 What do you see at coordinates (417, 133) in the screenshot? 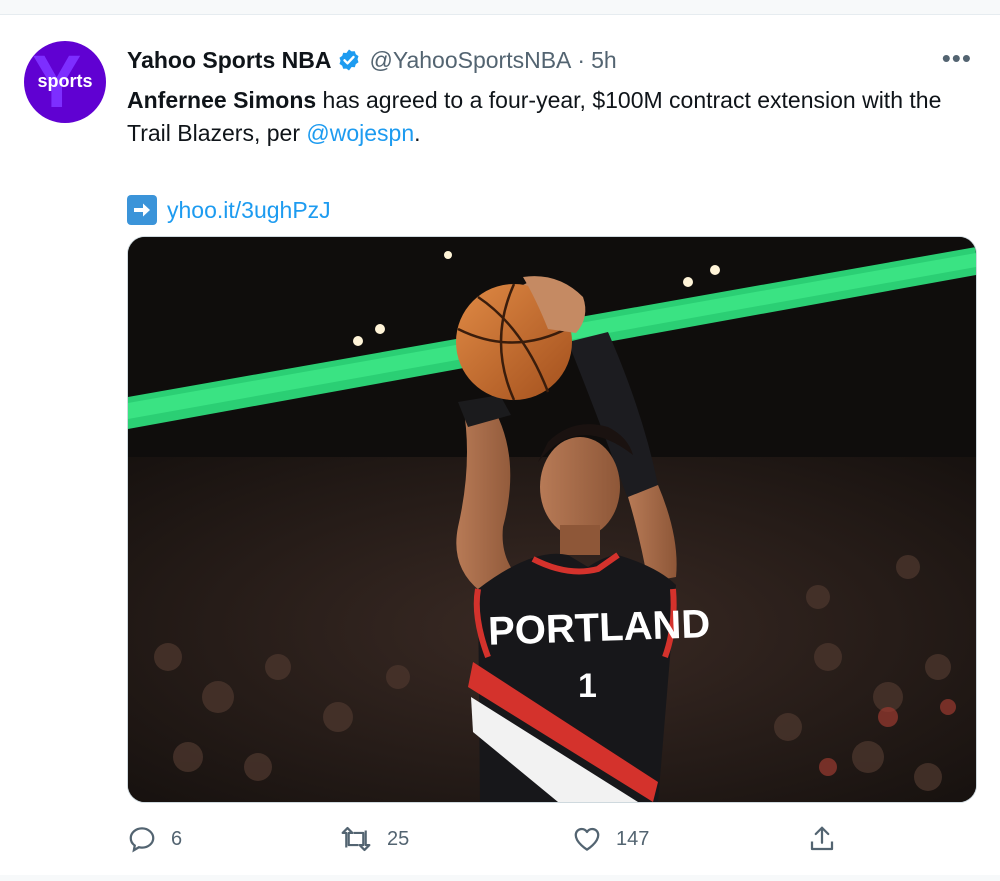
I see `tweet-end: .` at bounding box center [417, 133].